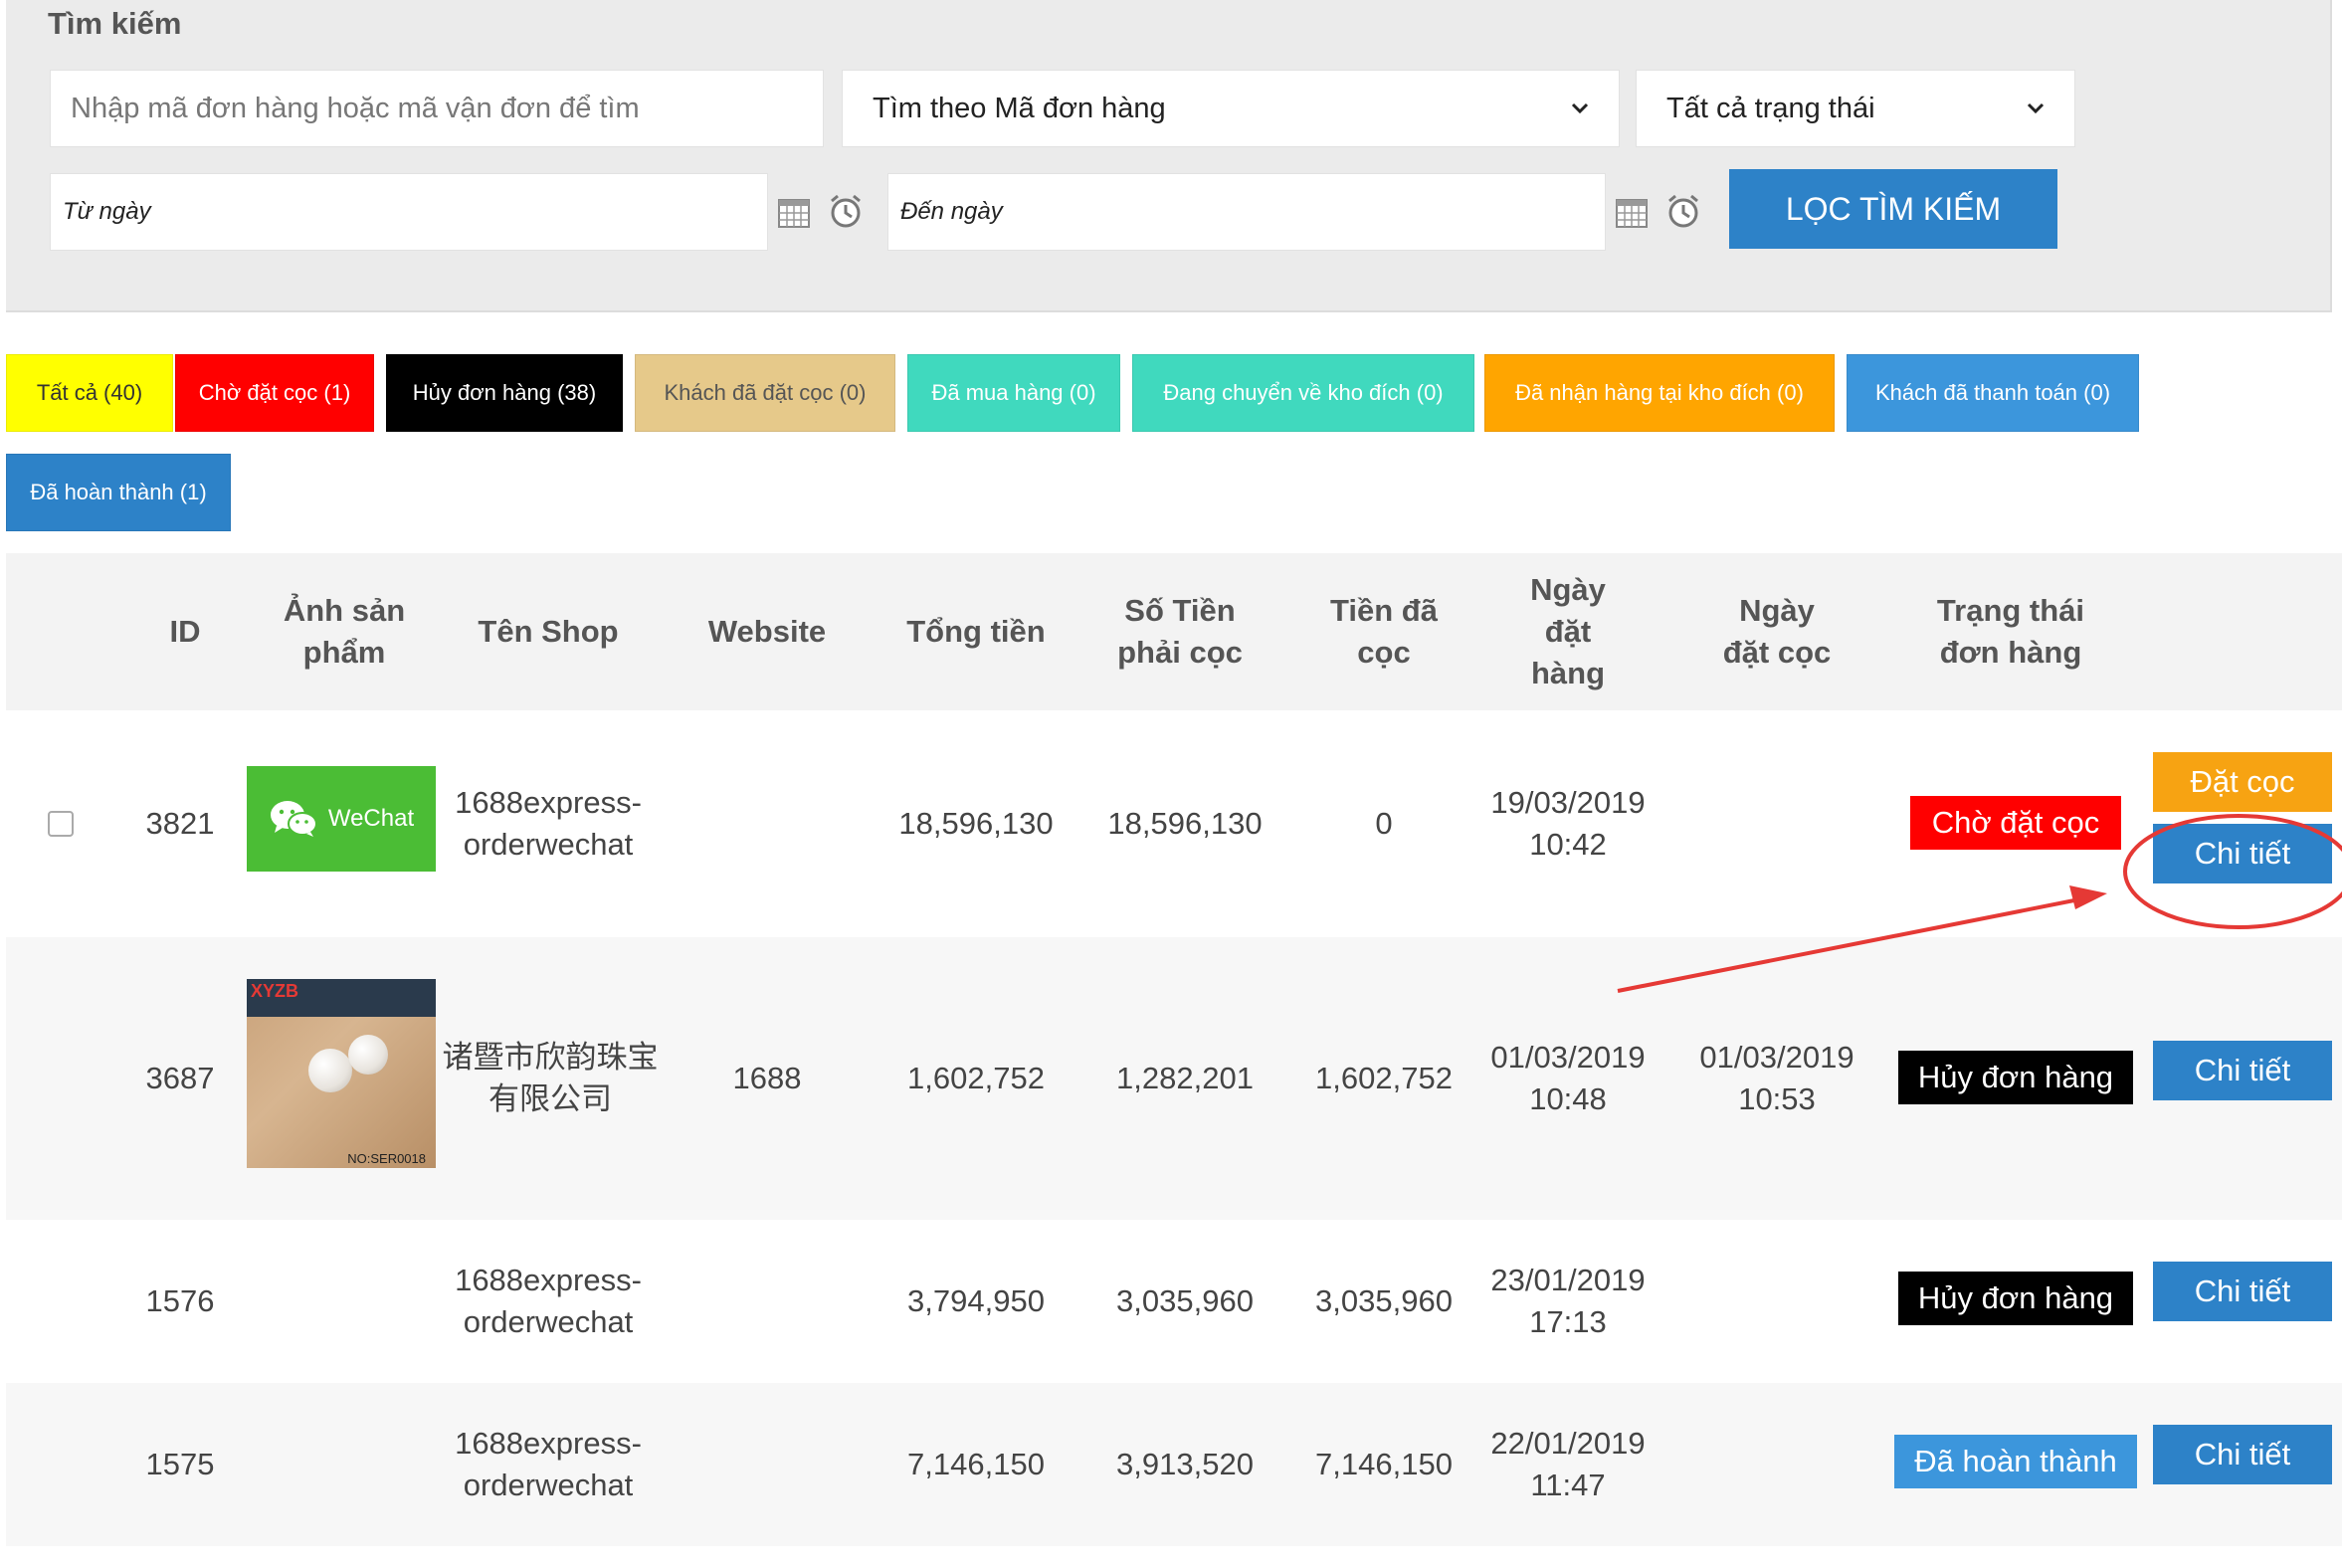  What do you see at coordinates (89, 393) in the screenshot?
I see `status-tab: Tất cả (40)` at bounding box center [89, 393].